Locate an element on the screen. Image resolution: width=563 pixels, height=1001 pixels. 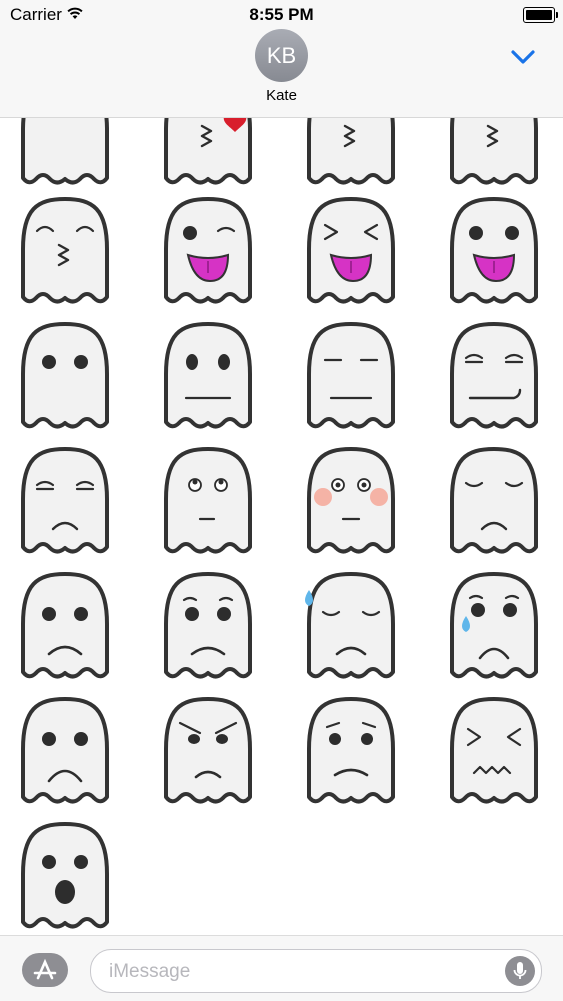
sticker-ghost-squint-tongue is located at coordinates (351, 251).